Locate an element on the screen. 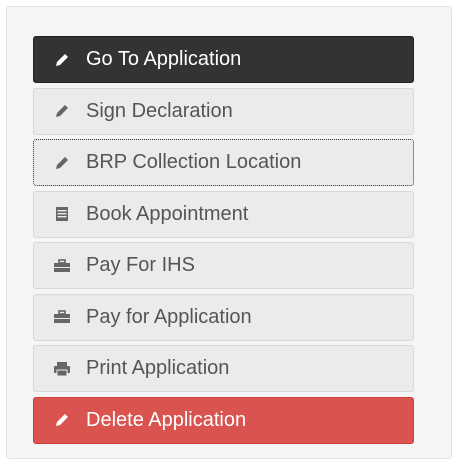  book-appointment-button: Book Appointment is located at coordinates (223, 214).